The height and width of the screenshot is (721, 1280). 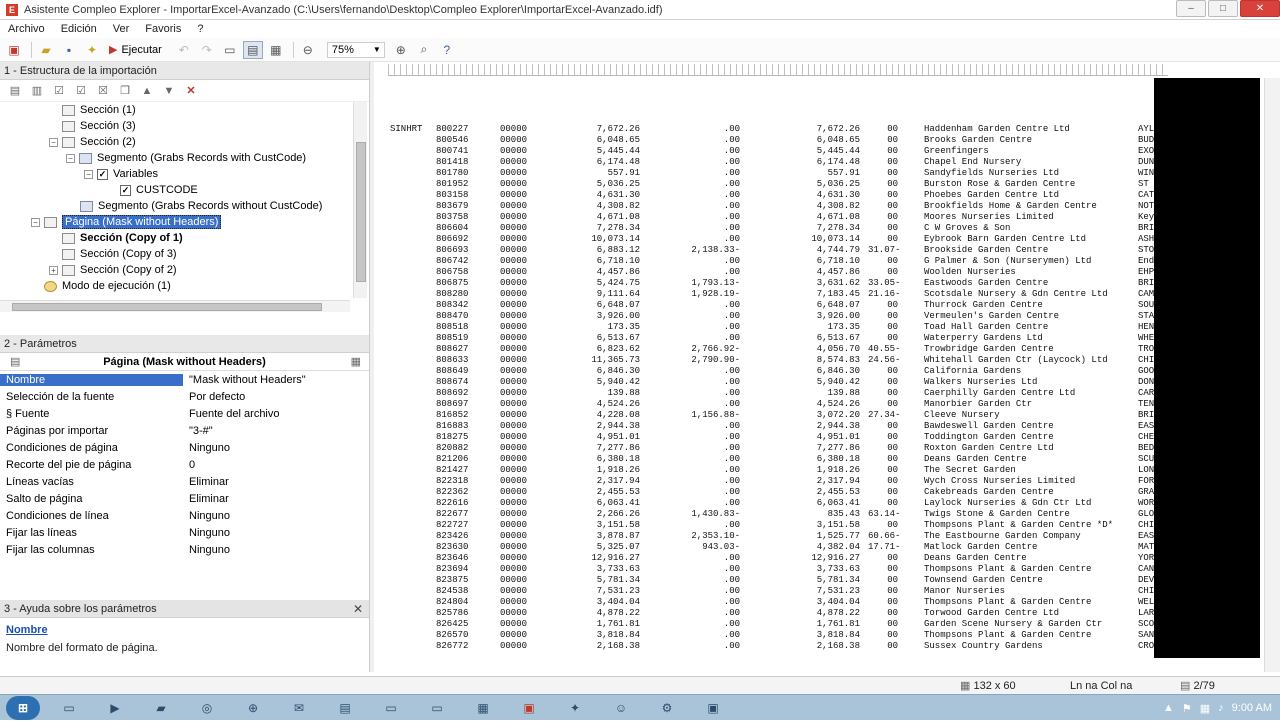 I want to click on calculator-icon: ▦, so click(x=483, y=708).